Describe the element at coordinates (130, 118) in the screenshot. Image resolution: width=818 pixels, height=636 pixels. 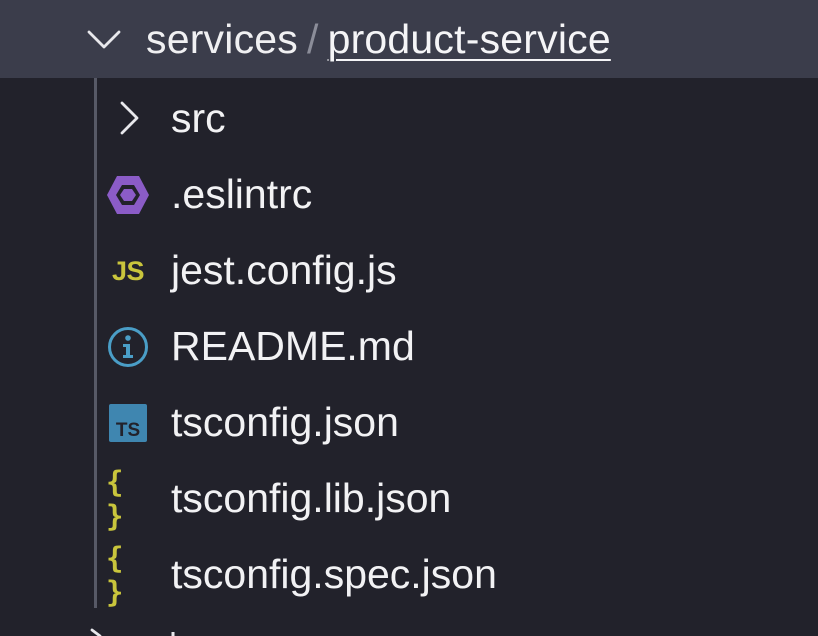
I see `chevron-right-icon` at that location.